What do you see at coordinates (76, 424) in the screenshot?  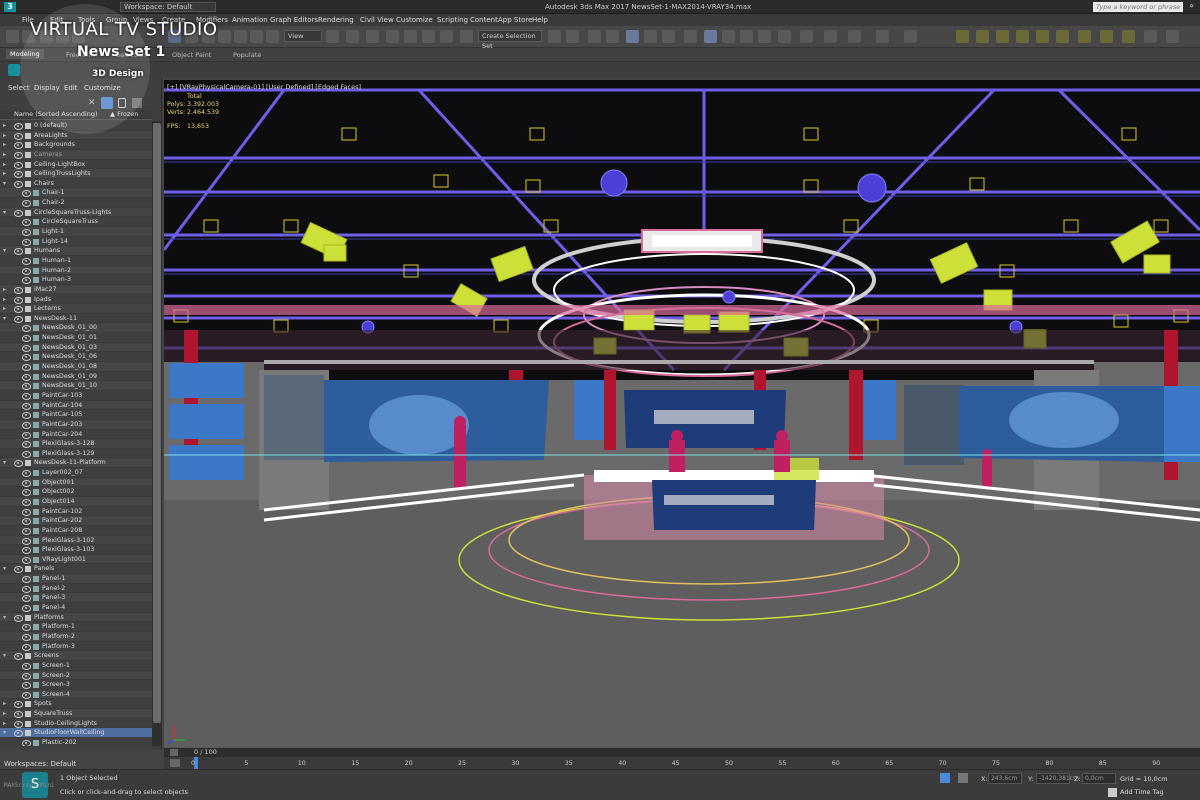 I see `scene-tree-row: PaintCar-203` at bounding box center [76, 424].